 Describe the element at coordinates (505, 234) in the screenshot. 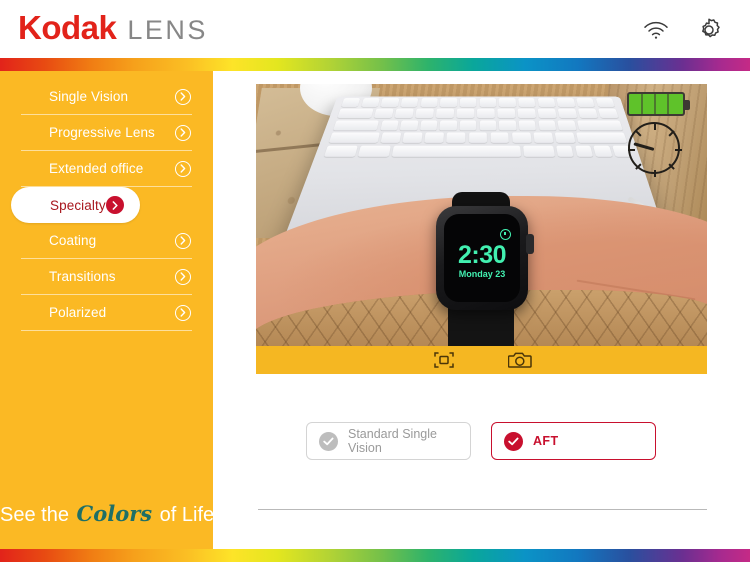

I see `alarm-icon` at that location.